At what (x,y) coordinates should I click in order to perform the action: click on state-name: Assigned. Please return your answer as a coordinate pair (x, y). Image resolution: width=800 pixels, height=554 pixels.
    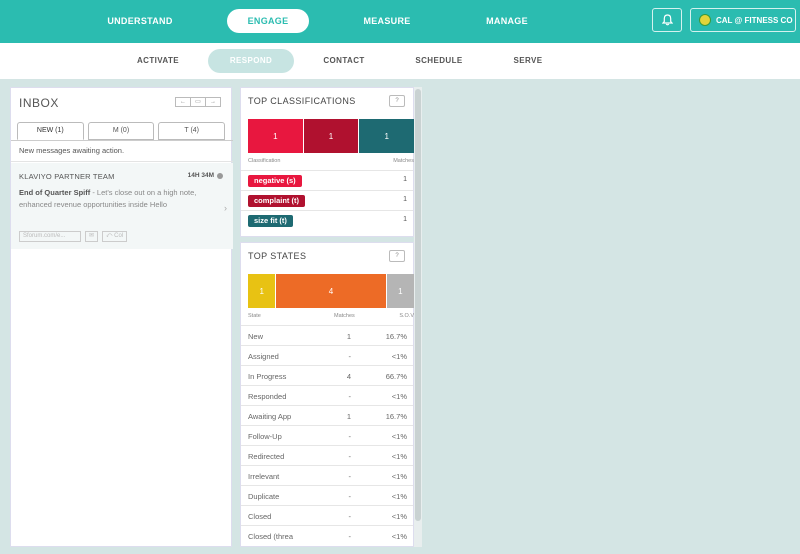
    Looking at the image, I should click on (263, 356).